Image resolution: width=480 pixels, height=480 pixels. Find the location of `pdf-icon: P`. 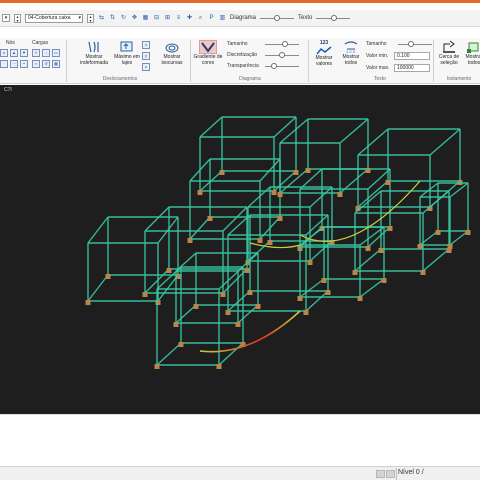

pdf-icon: P is located at coordinates (211, 18).